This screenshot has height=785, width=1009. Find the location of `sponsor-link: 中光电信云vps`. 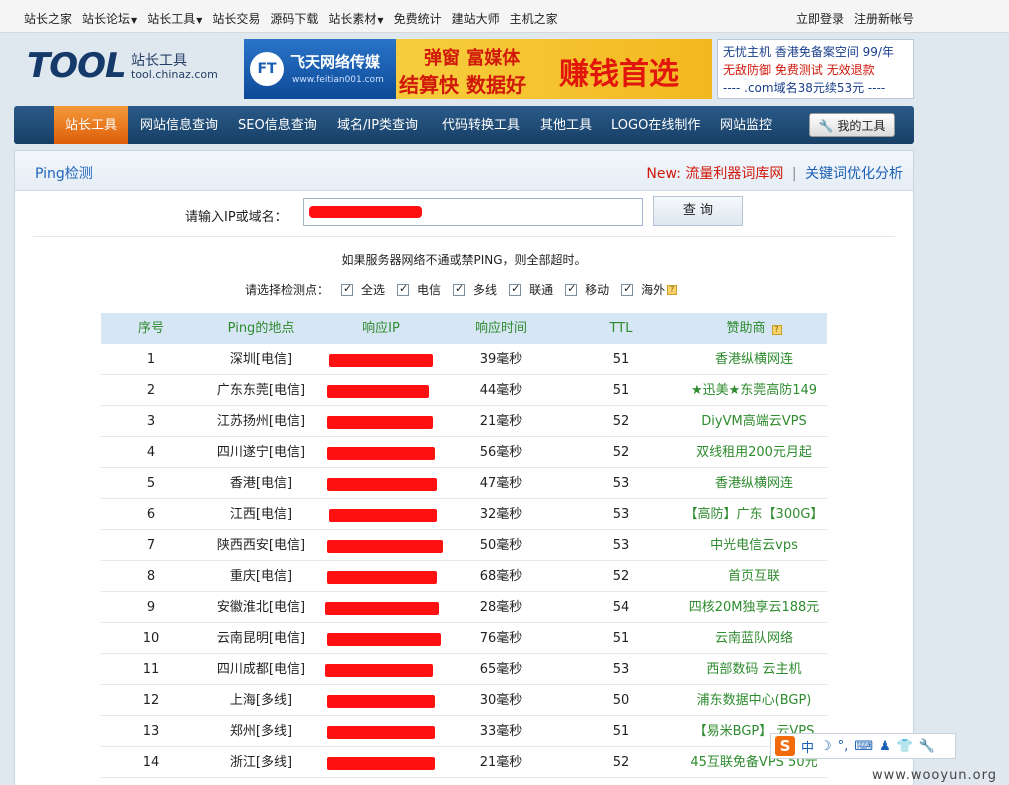

sponsor-link: 中光电信云vps is located at coordinates (754, 545).